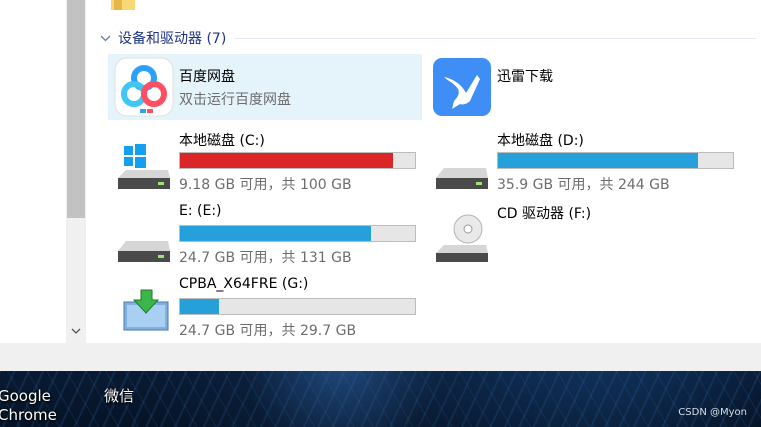  I want to click on desktop-icon-label: 微信, so click(119, 396).